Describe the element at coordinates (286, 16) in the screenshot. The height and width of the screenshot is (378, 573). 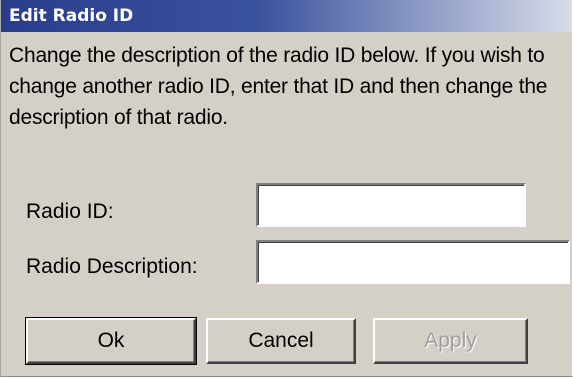
I see `title-bar: Edit Radio ID` at that location.